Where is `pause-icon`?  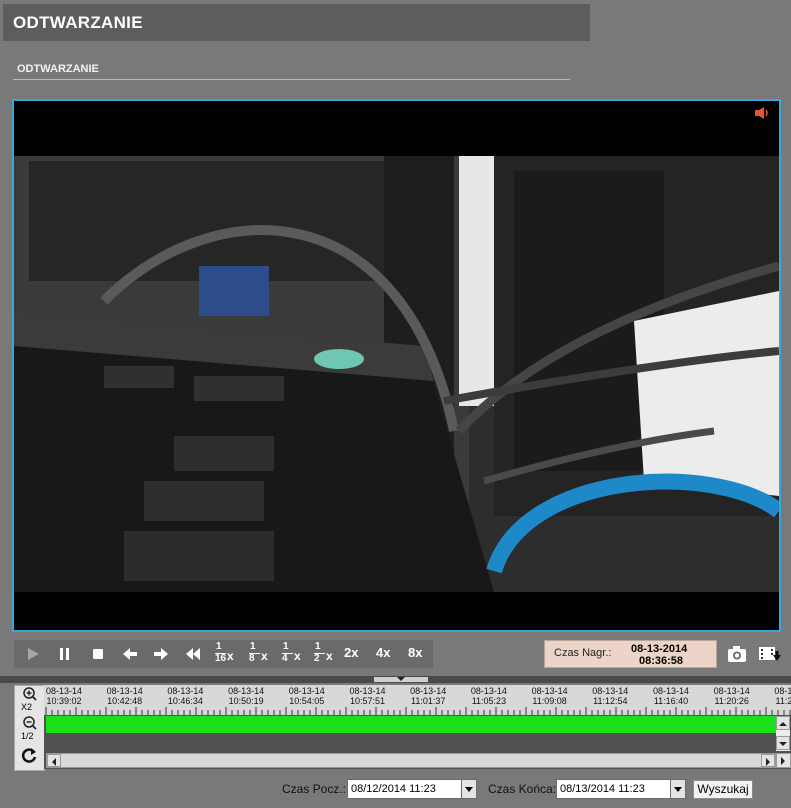
pause-icon is located at coordinates (64, 654).